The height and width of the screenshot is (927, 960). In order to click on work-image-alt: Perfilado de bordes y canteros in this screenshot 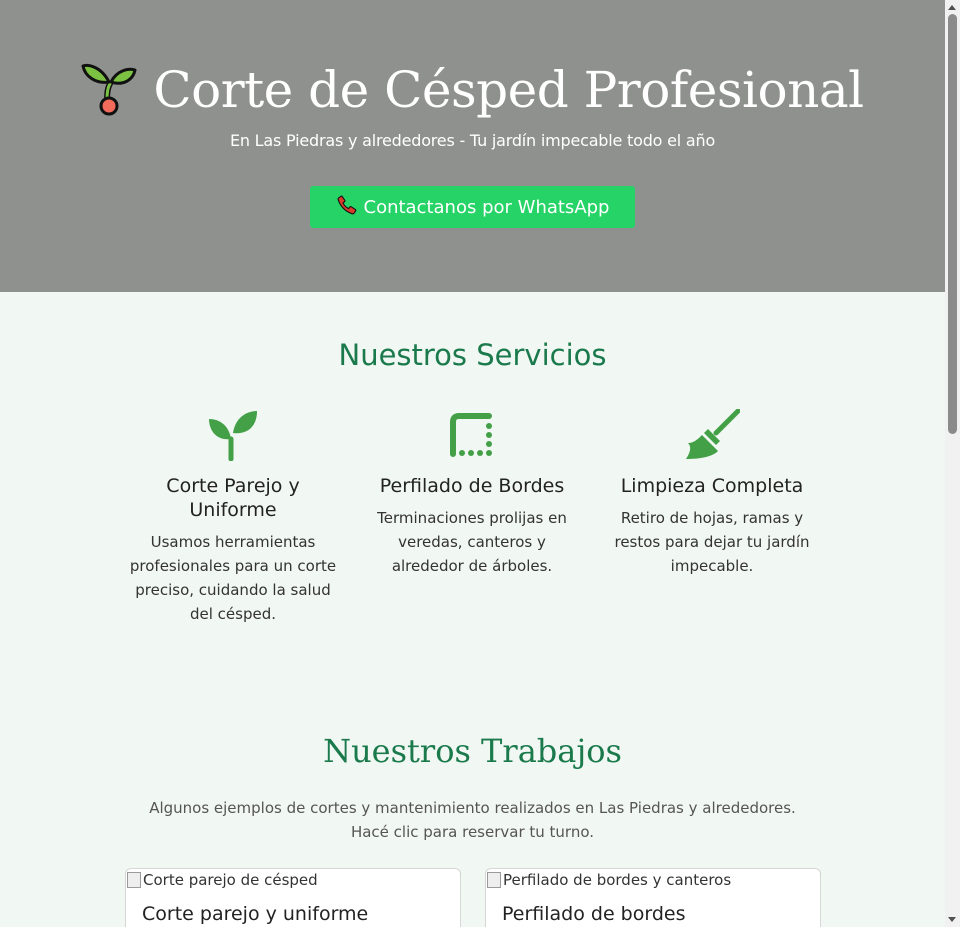, I will do `click(617, 880)`.